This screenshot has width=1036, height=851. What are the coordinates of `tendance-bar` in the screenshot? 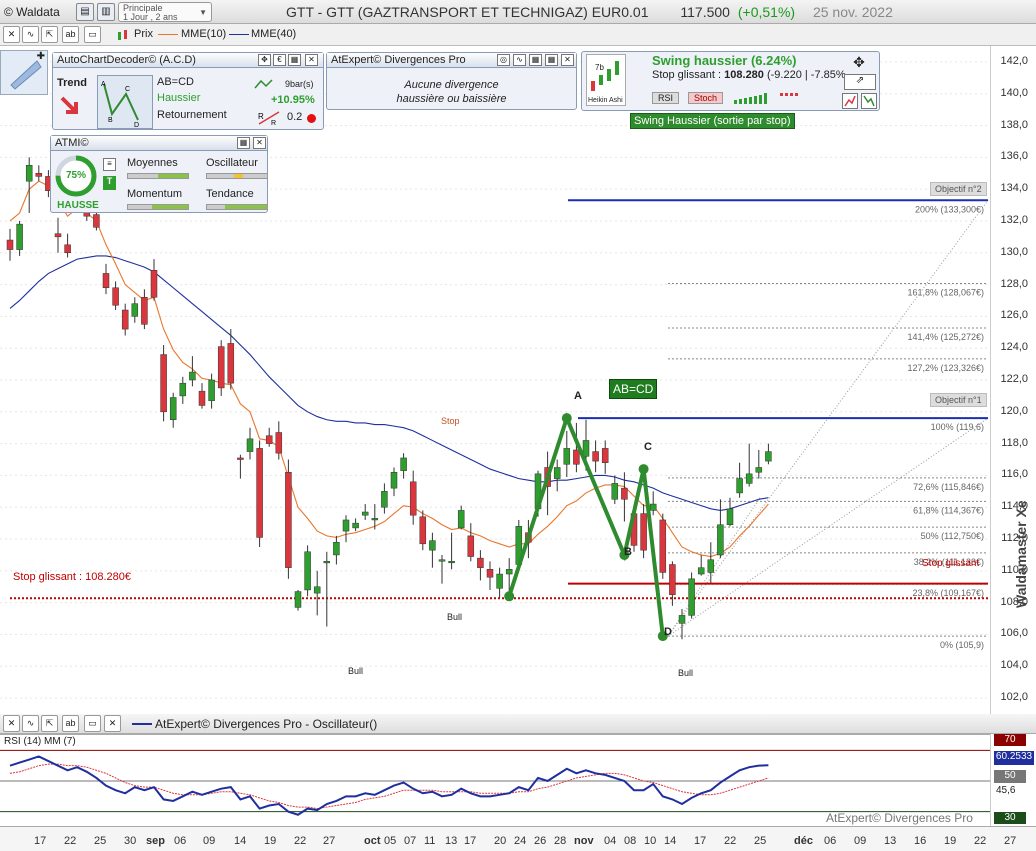 It's located at (237, 207).